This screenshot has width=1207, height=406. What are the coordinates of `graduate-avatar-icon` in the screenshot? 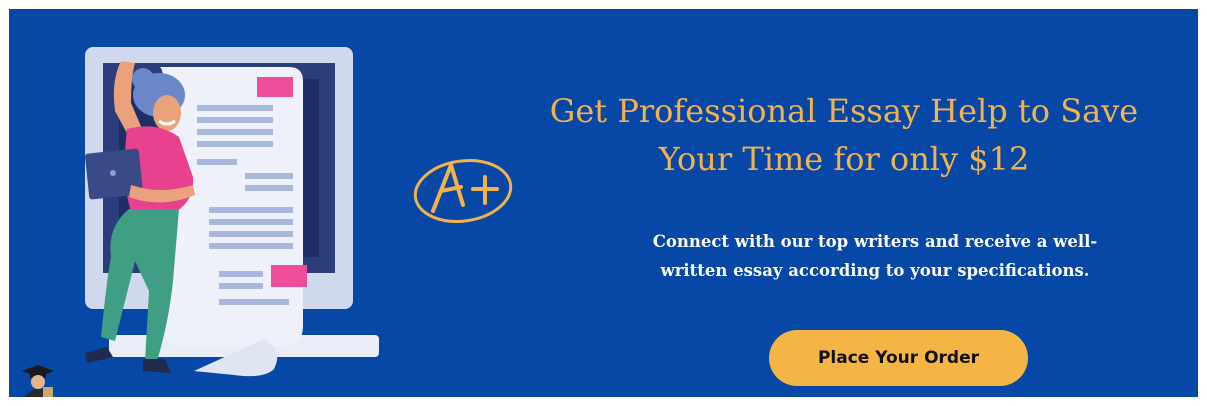 It's located at (38, 381).